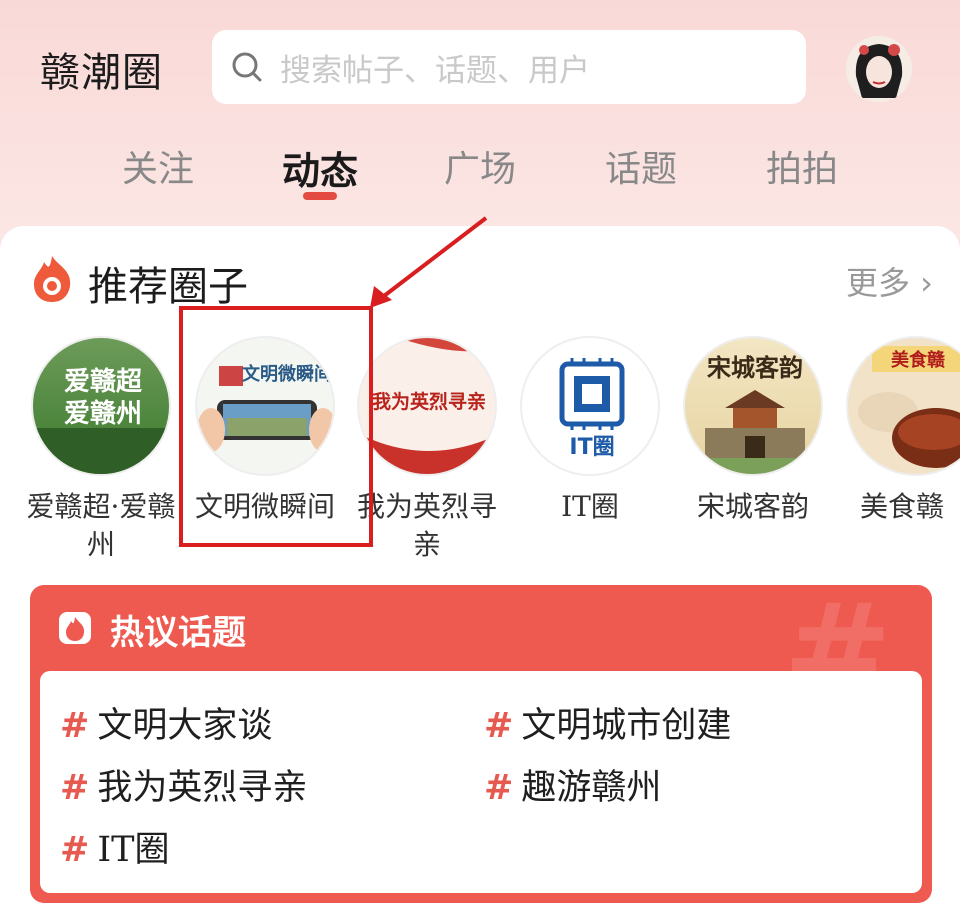  I want to click on circle-item: 美食赣 美食赣, so click(901, 431).